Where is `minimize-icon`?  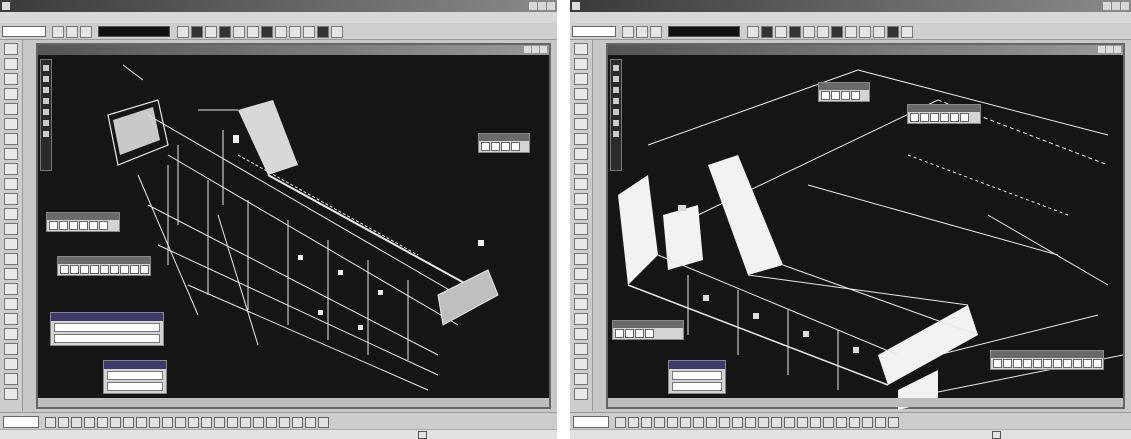 minimize-icon is located at coordinates (1107, 6).